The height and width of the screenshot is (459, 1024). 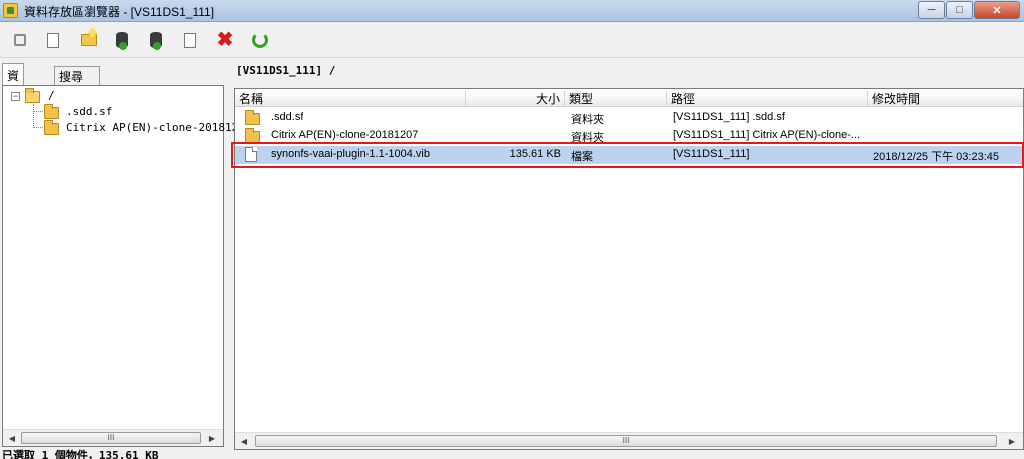 I want to click on row-modified: 2018/12/25 下午 03:23:45, so click(x=936, y=157).